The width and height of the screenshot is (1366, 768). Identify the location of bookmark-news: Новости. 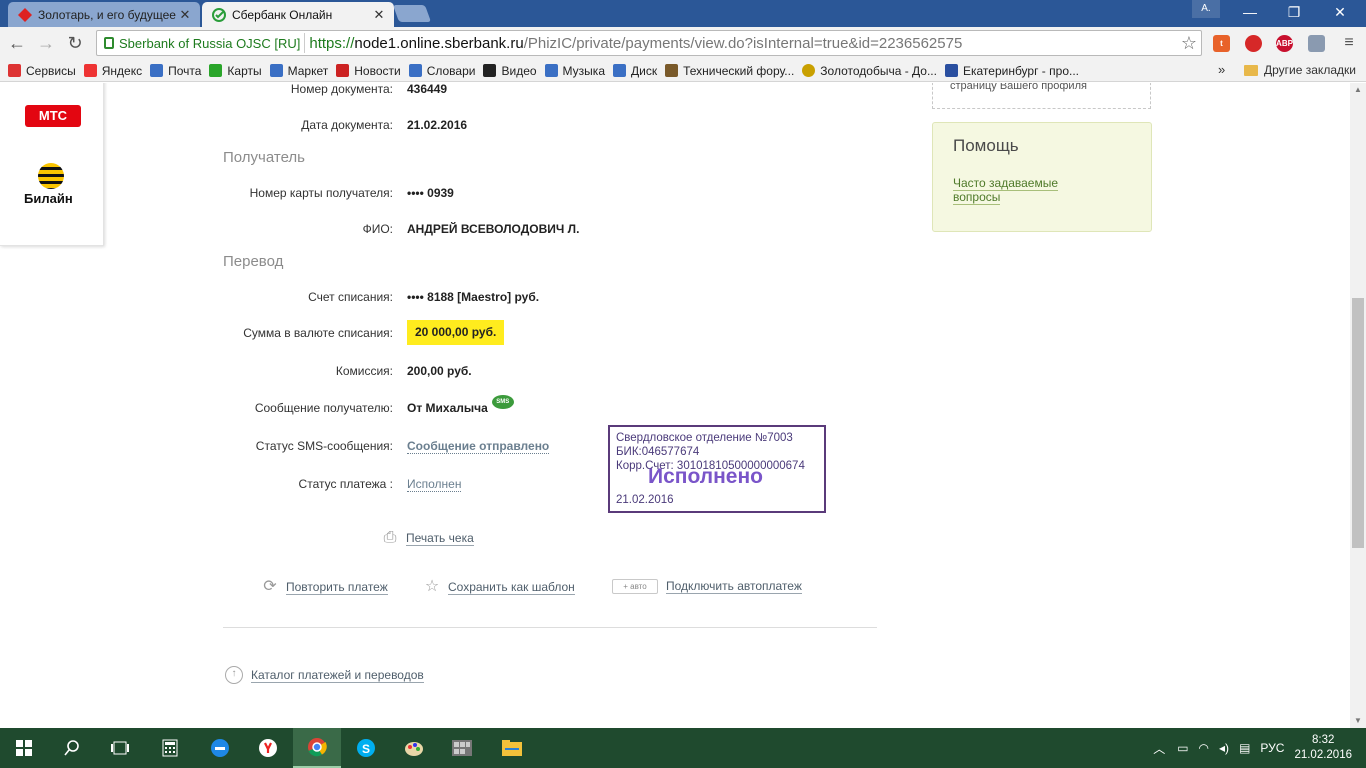
(368, 71).